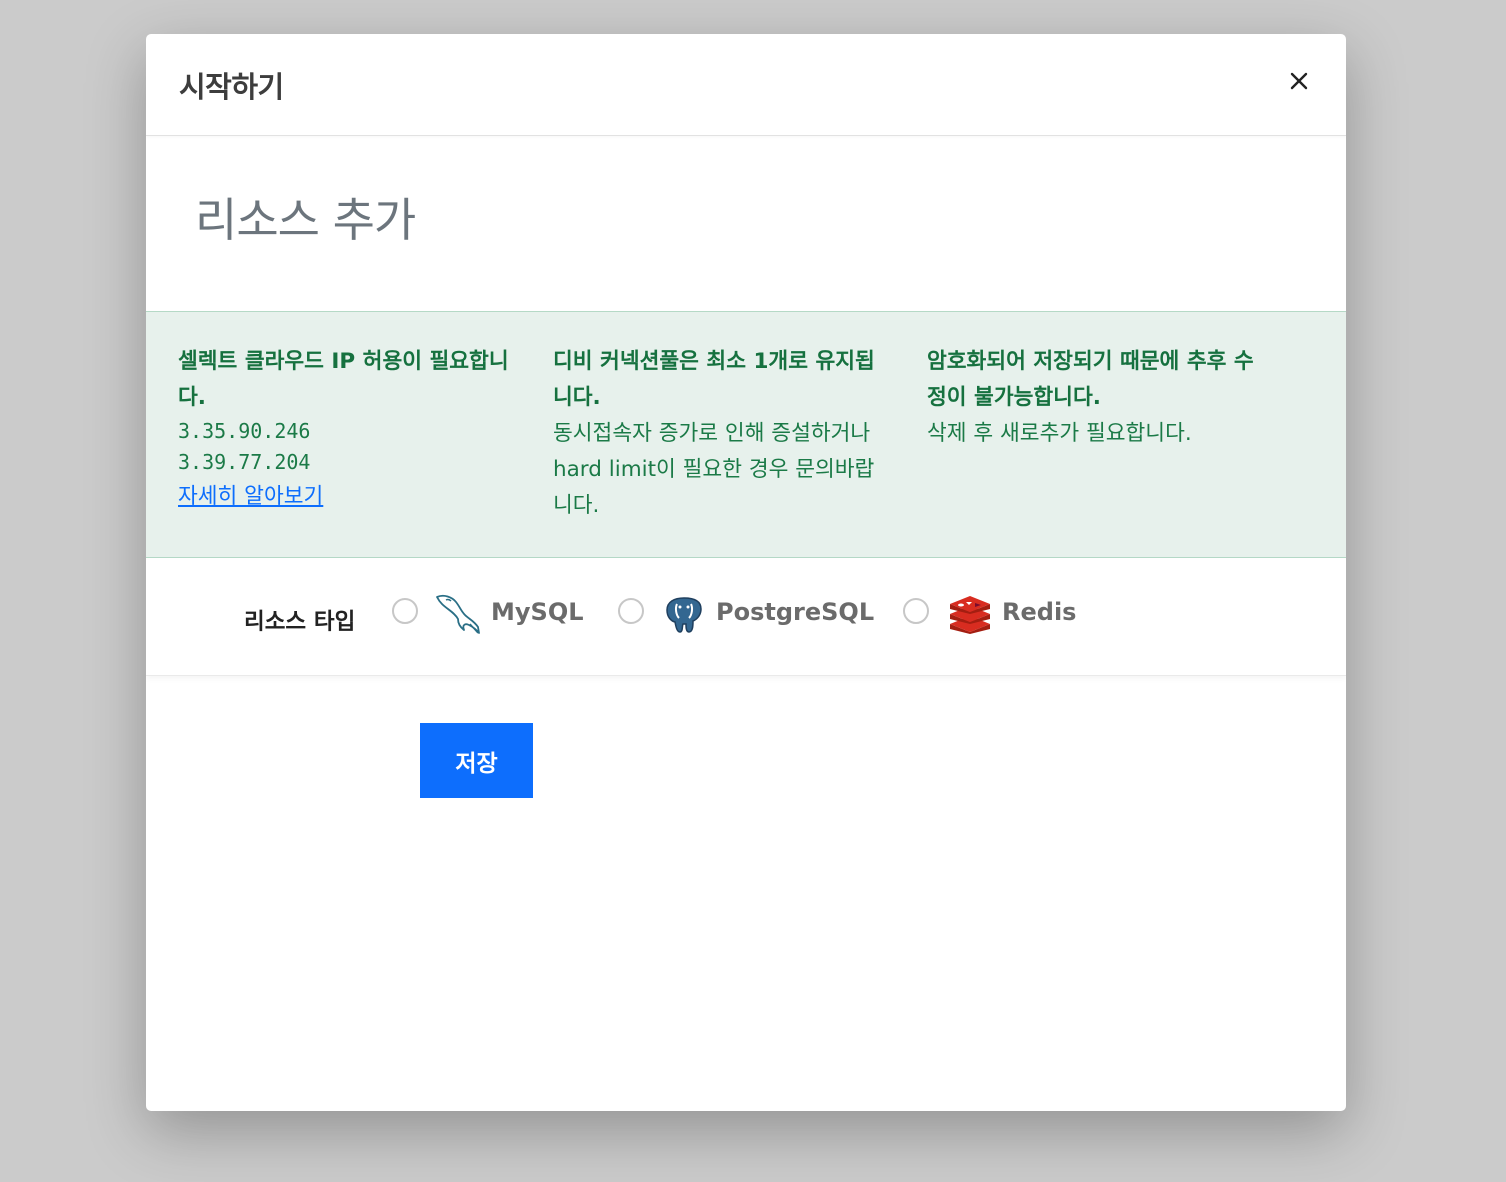 The image size is (1506, 1182). What do you see at coordinates (916, 611) in the screenshot?
I see `redis-radio` at bounding box center [916, 611].